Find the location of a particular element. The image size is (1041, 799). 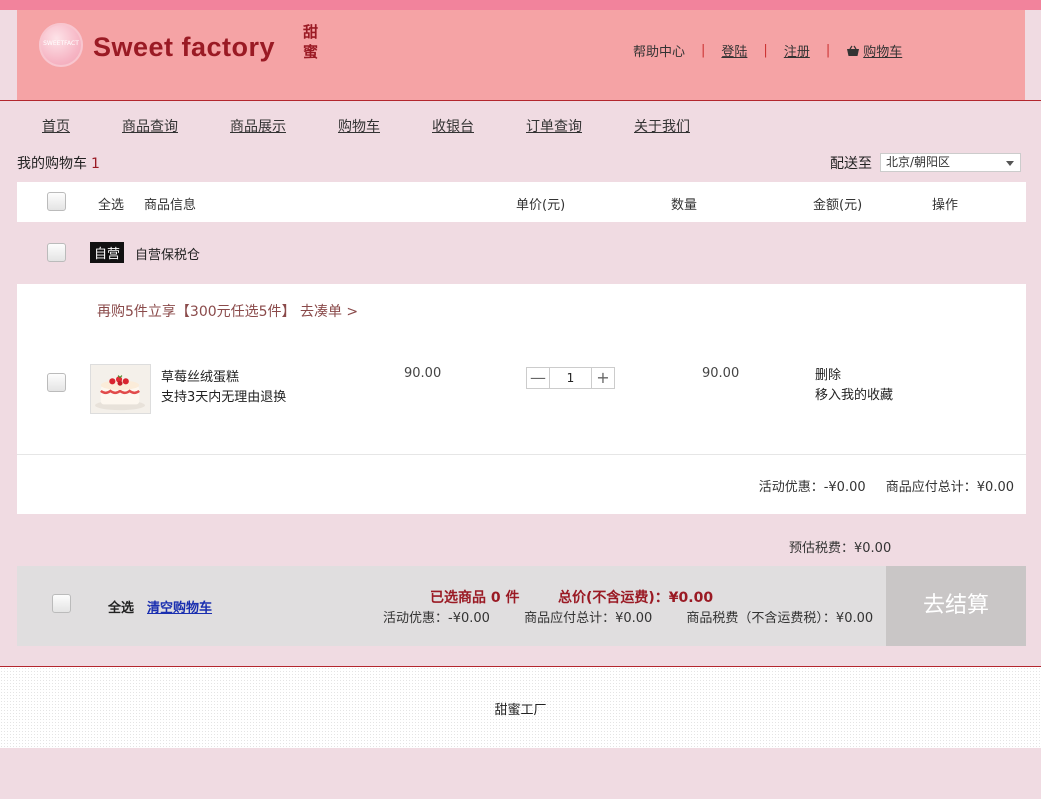

site-footer: 甜蜜工厂 is located at coordinates (520, 707).